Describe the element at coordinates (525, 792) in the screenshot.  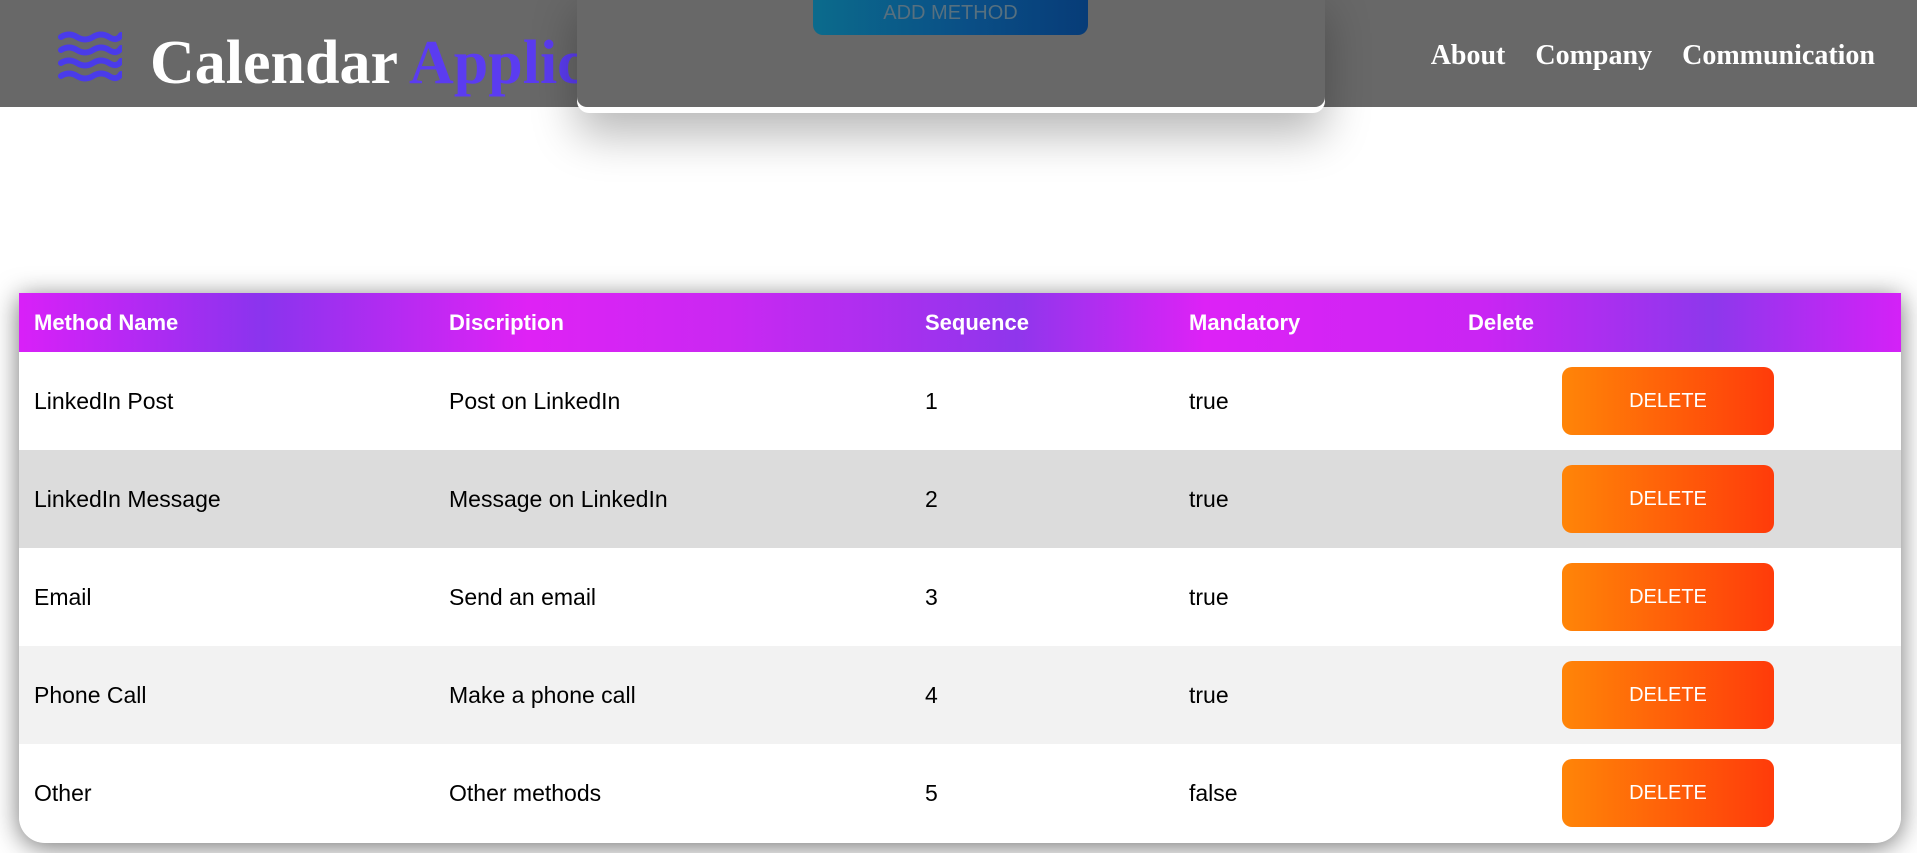
I see `cell-description: Other methods` at that location.